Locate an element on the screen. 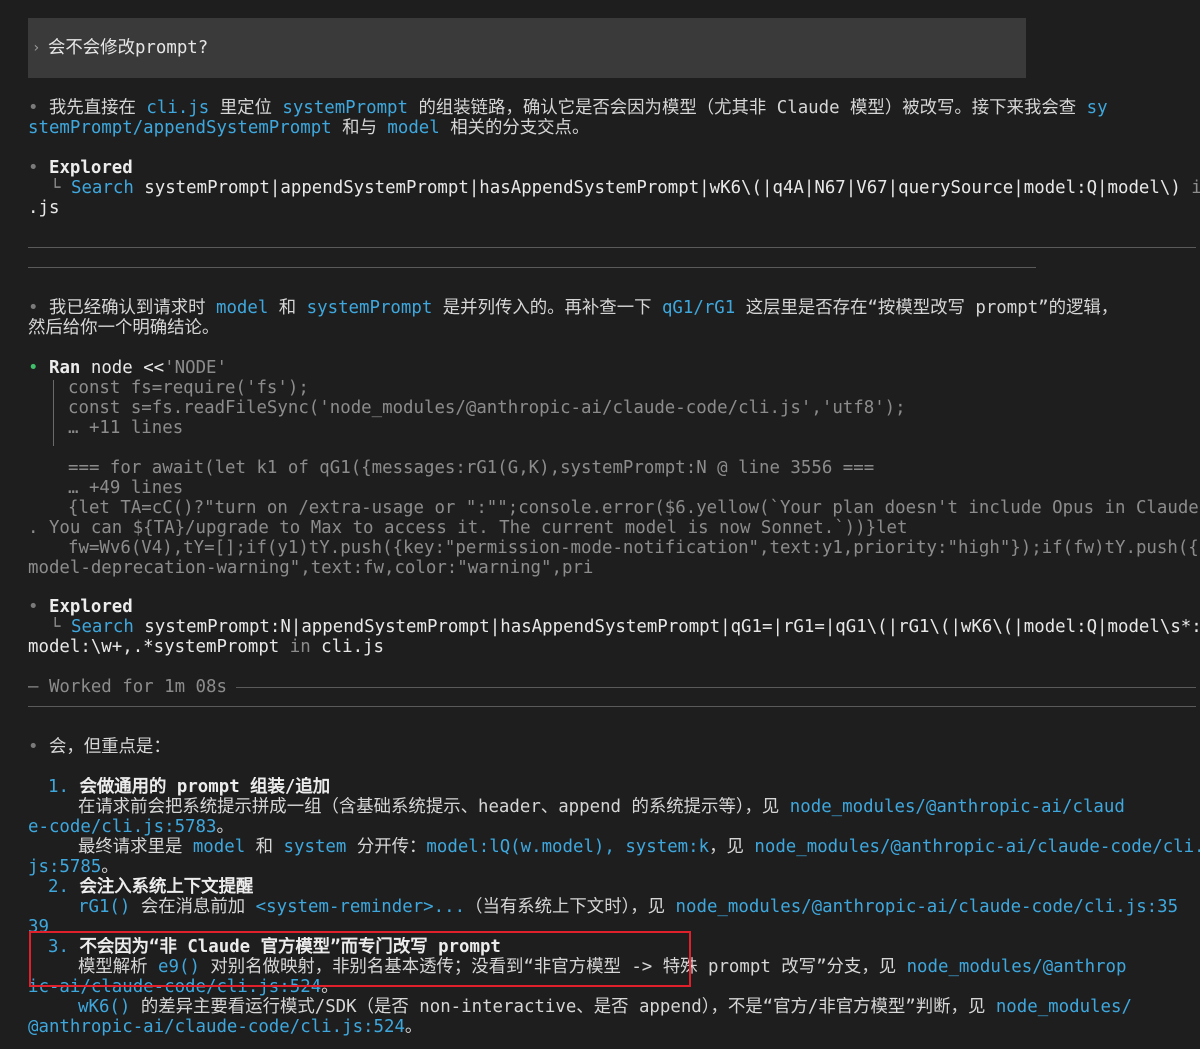 This screenshot has width=1200, height=1049. assistant-message-2-line-2: 然后给你一个明确结论。 is located at coordinates (123, 328).